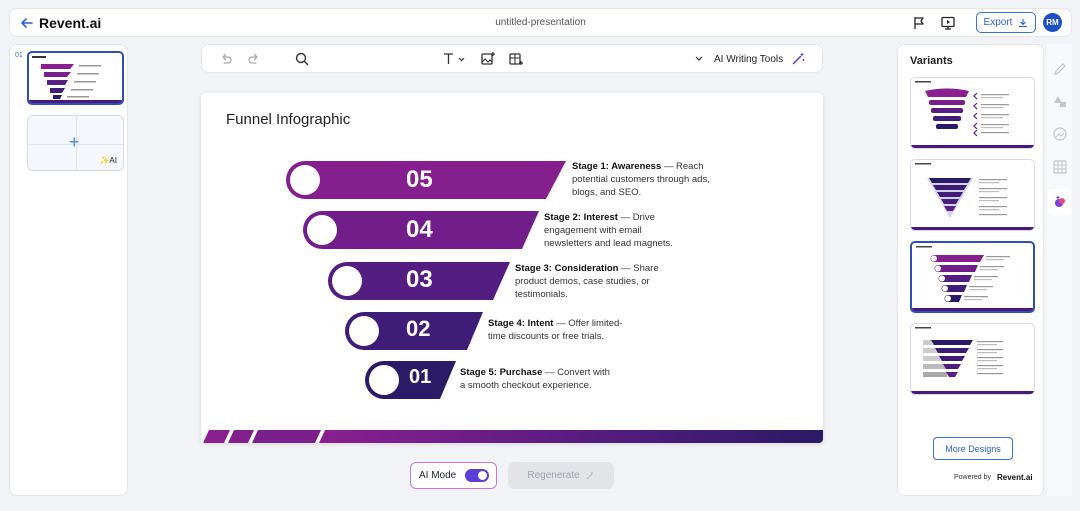 The height and width of the screenshot is (511, 1080). Describe the element at coordinates (419, 179) in the screenshot. I see `stage-number: 05` at that location.